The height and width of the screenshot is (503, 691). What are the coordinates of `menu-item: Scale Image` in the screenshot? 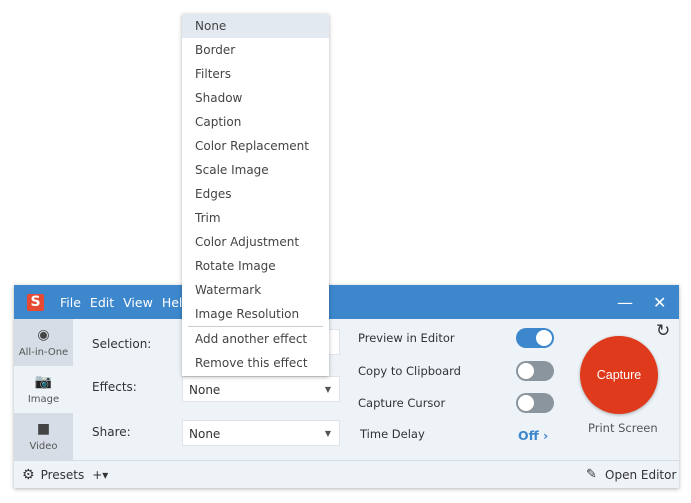 It's located at (255, 170).